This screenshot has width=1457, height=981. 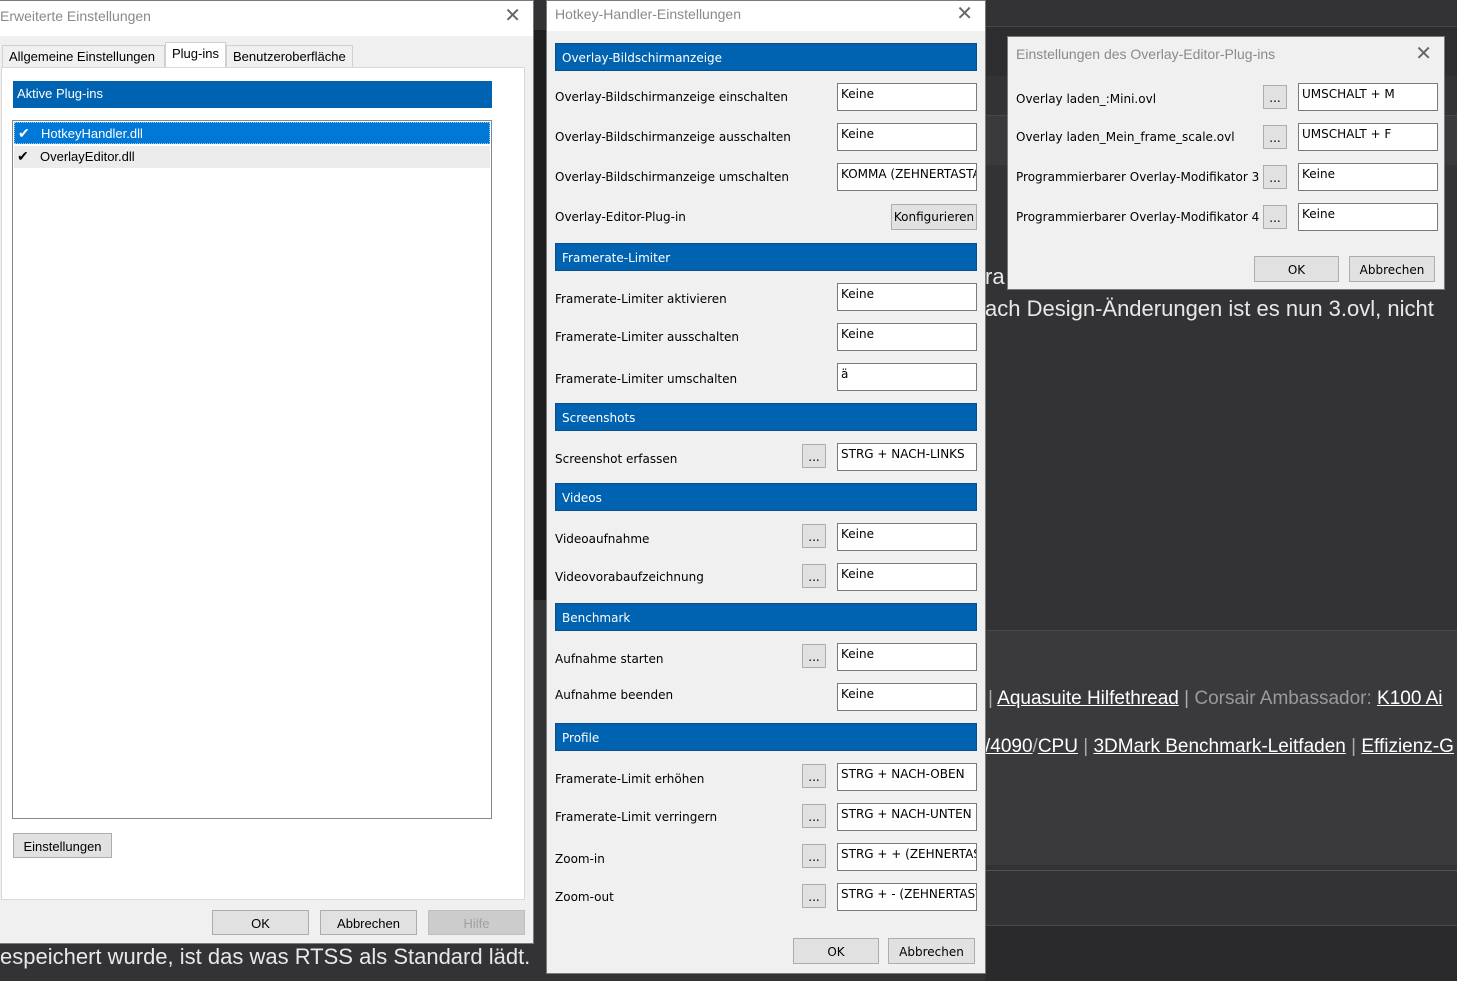 I want to click on row-label: Framerate-Limiter ausschalten, so click(x=647, y=337).